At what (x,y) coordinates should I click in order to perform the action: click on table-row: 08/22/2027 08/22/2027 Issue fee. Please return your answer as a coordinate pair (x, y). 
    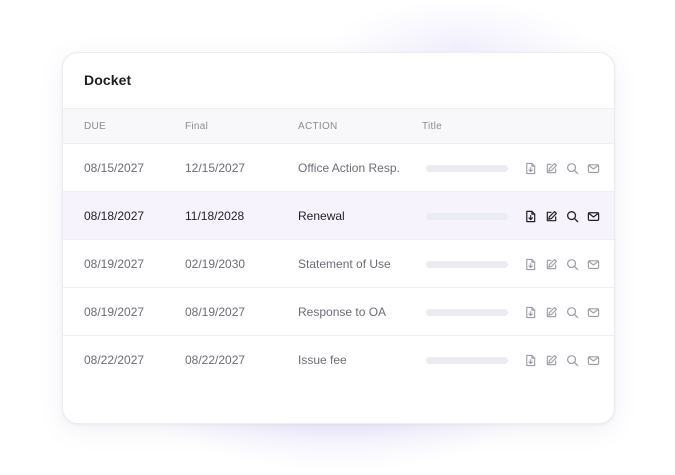
    Looking at the image, I should click on (338, 360).